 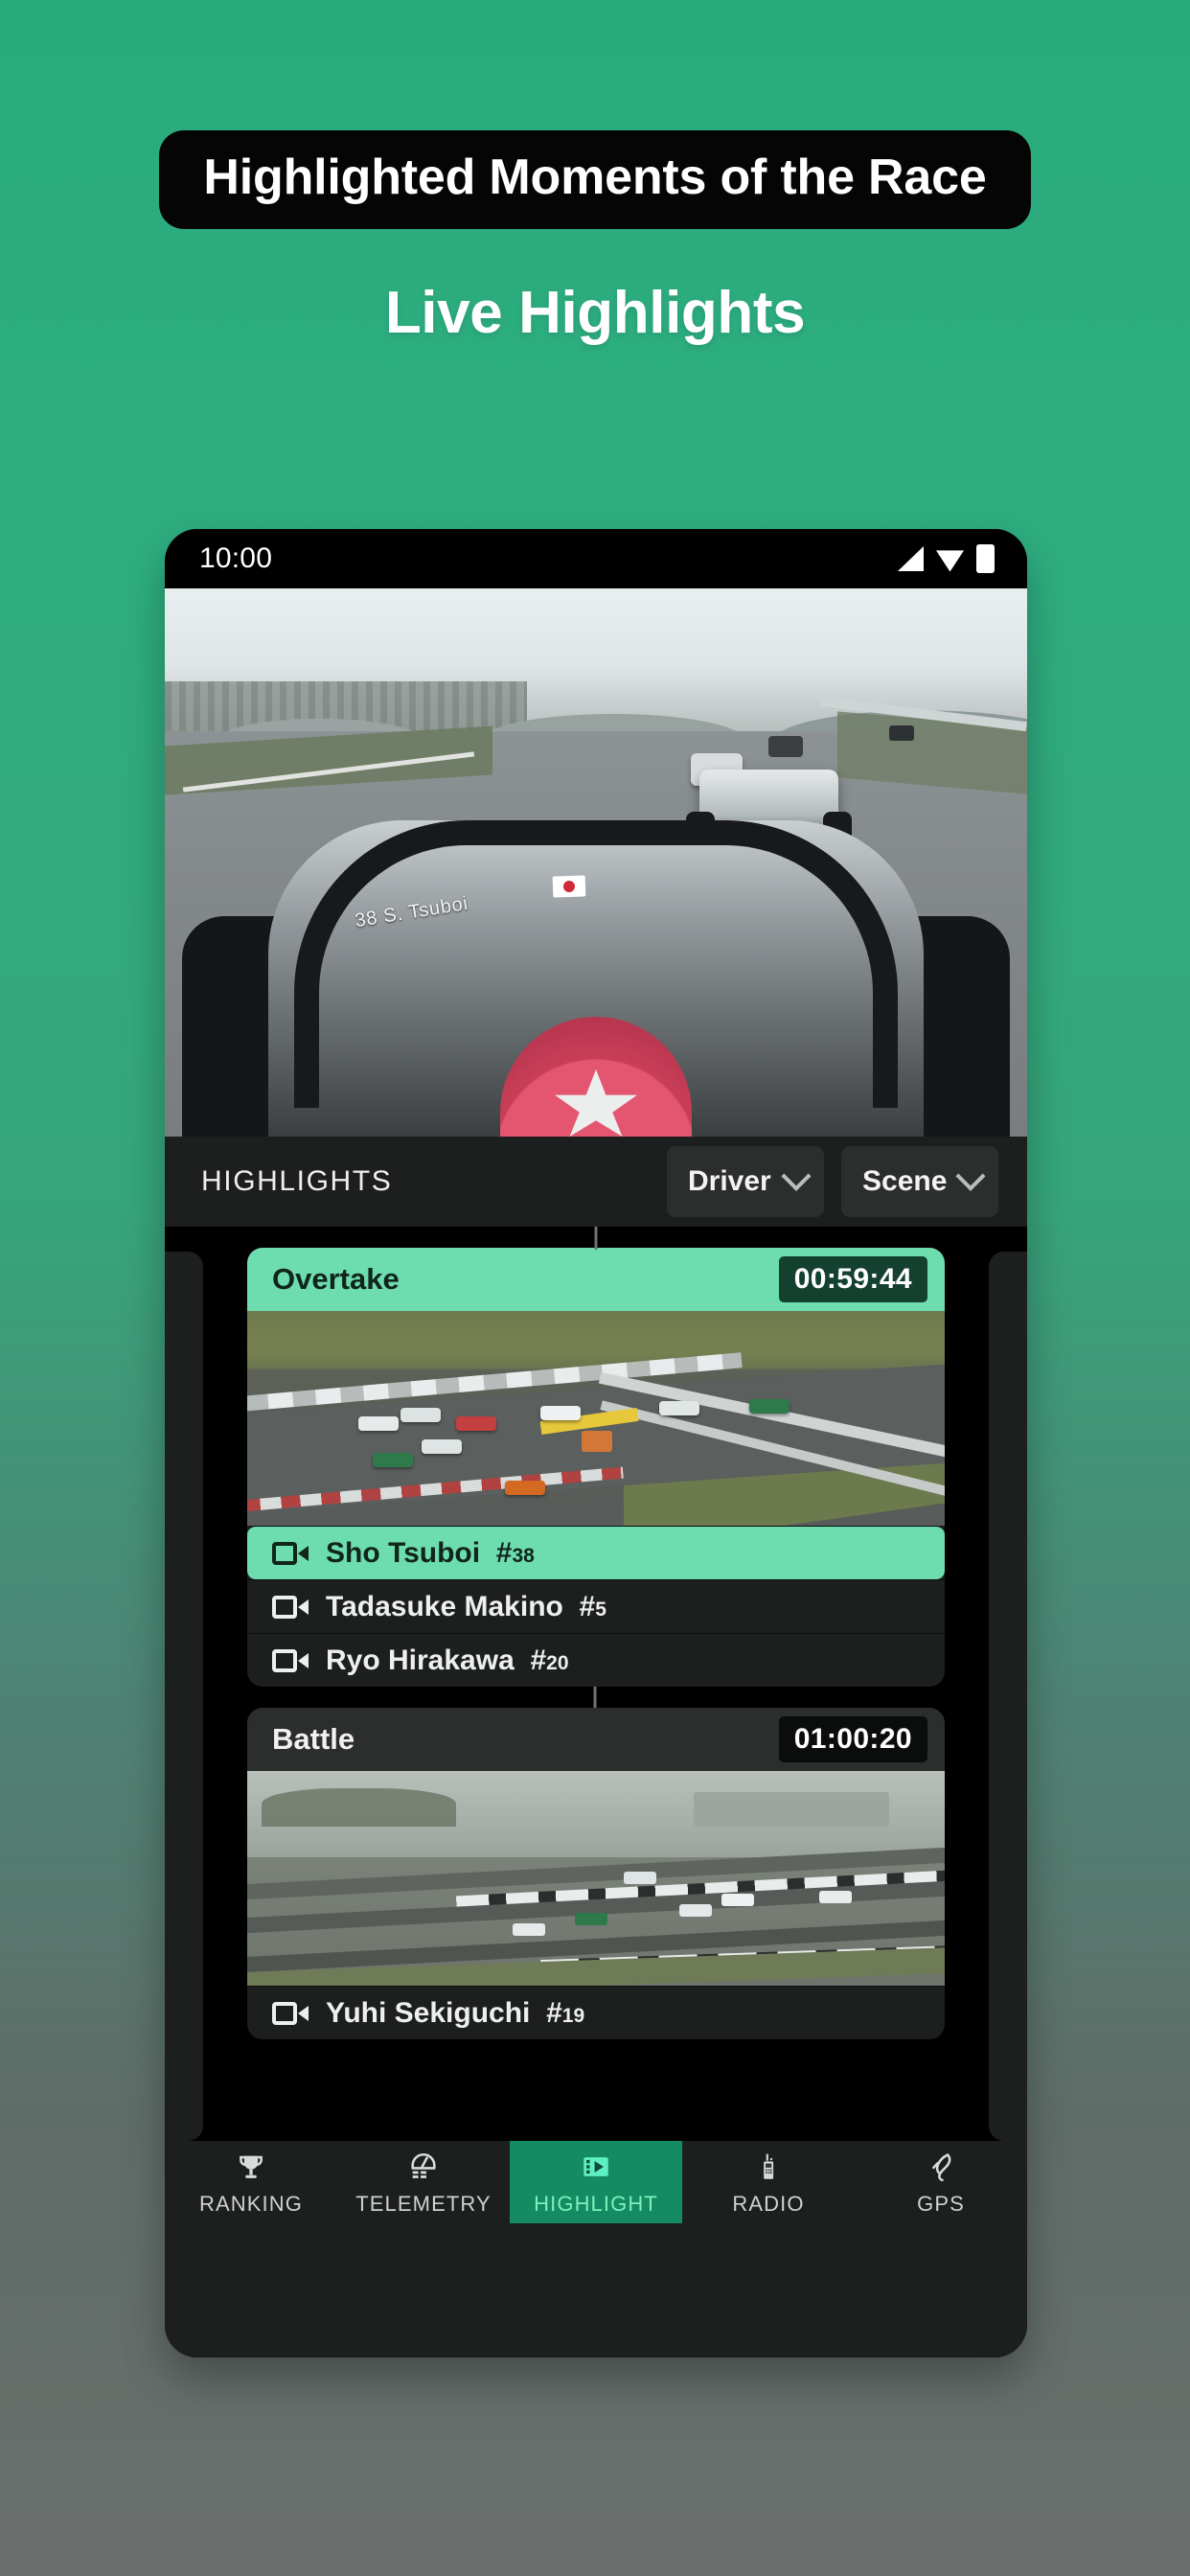 I want to click on driver-filter-label: Driver, so click(x=730, y=1181).